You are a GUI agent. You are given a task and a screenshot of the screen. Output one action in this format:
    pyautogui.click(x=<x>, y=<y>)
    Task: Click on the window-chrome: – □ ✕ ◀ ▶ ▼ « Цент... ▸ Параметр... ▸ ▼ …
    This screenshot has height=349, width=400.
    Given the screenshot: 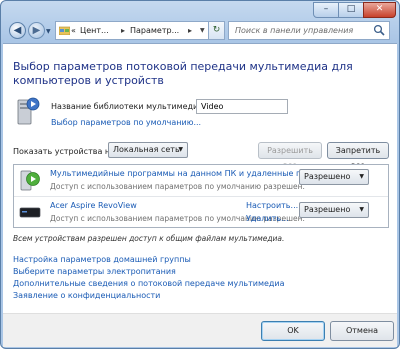 What is the action you would take?
    pyautogui.click(x=200, y=21)
    